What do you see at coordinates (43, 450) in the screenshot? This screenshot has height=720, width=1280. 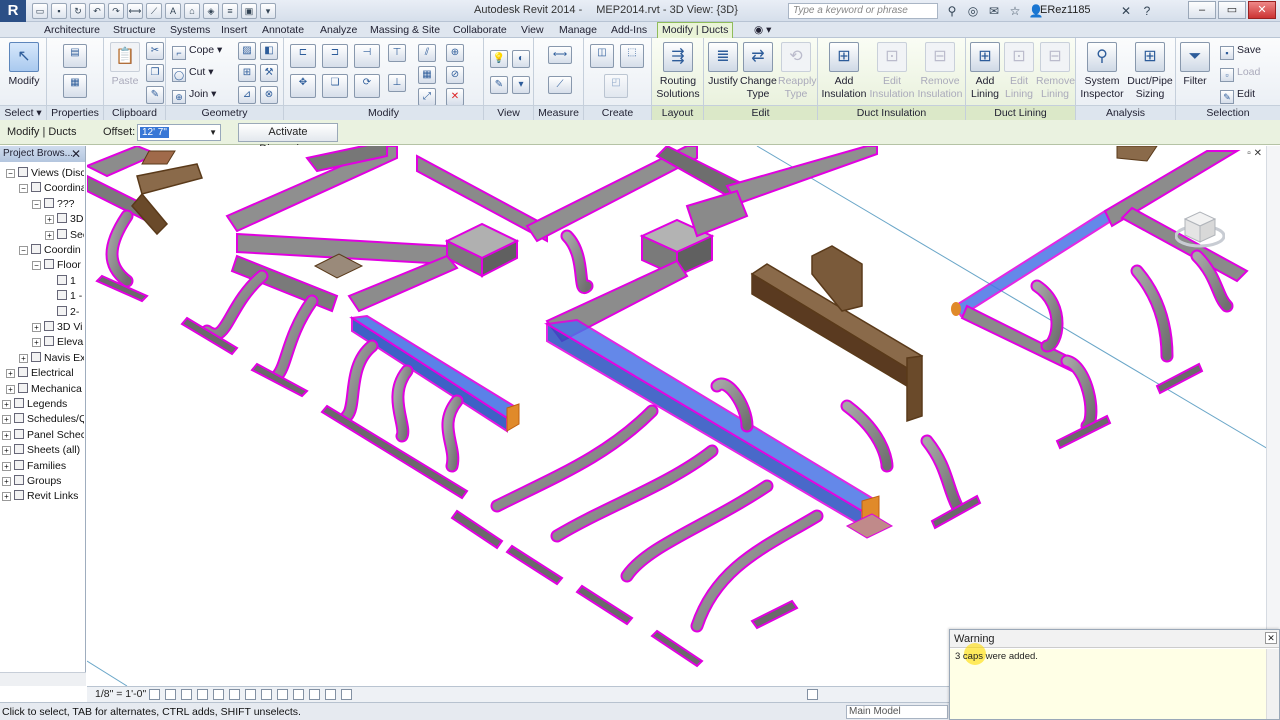 I see `browser-tree-item: + Sheets (all)` at bounding box center [43, 450].